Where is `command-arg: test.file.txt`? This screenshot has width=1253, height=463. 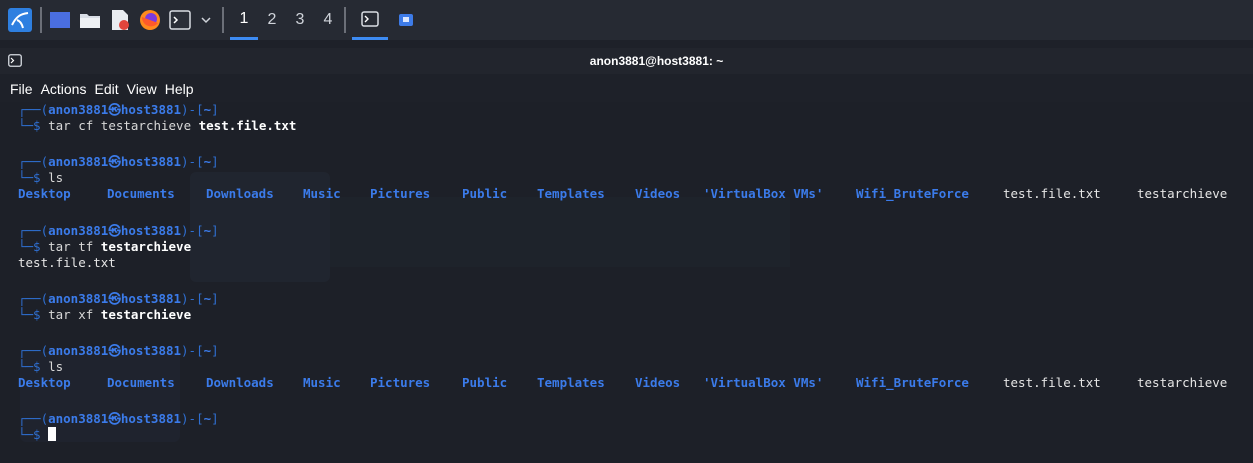 command-arg: test.file.txt is located at coordinates (247, 125).